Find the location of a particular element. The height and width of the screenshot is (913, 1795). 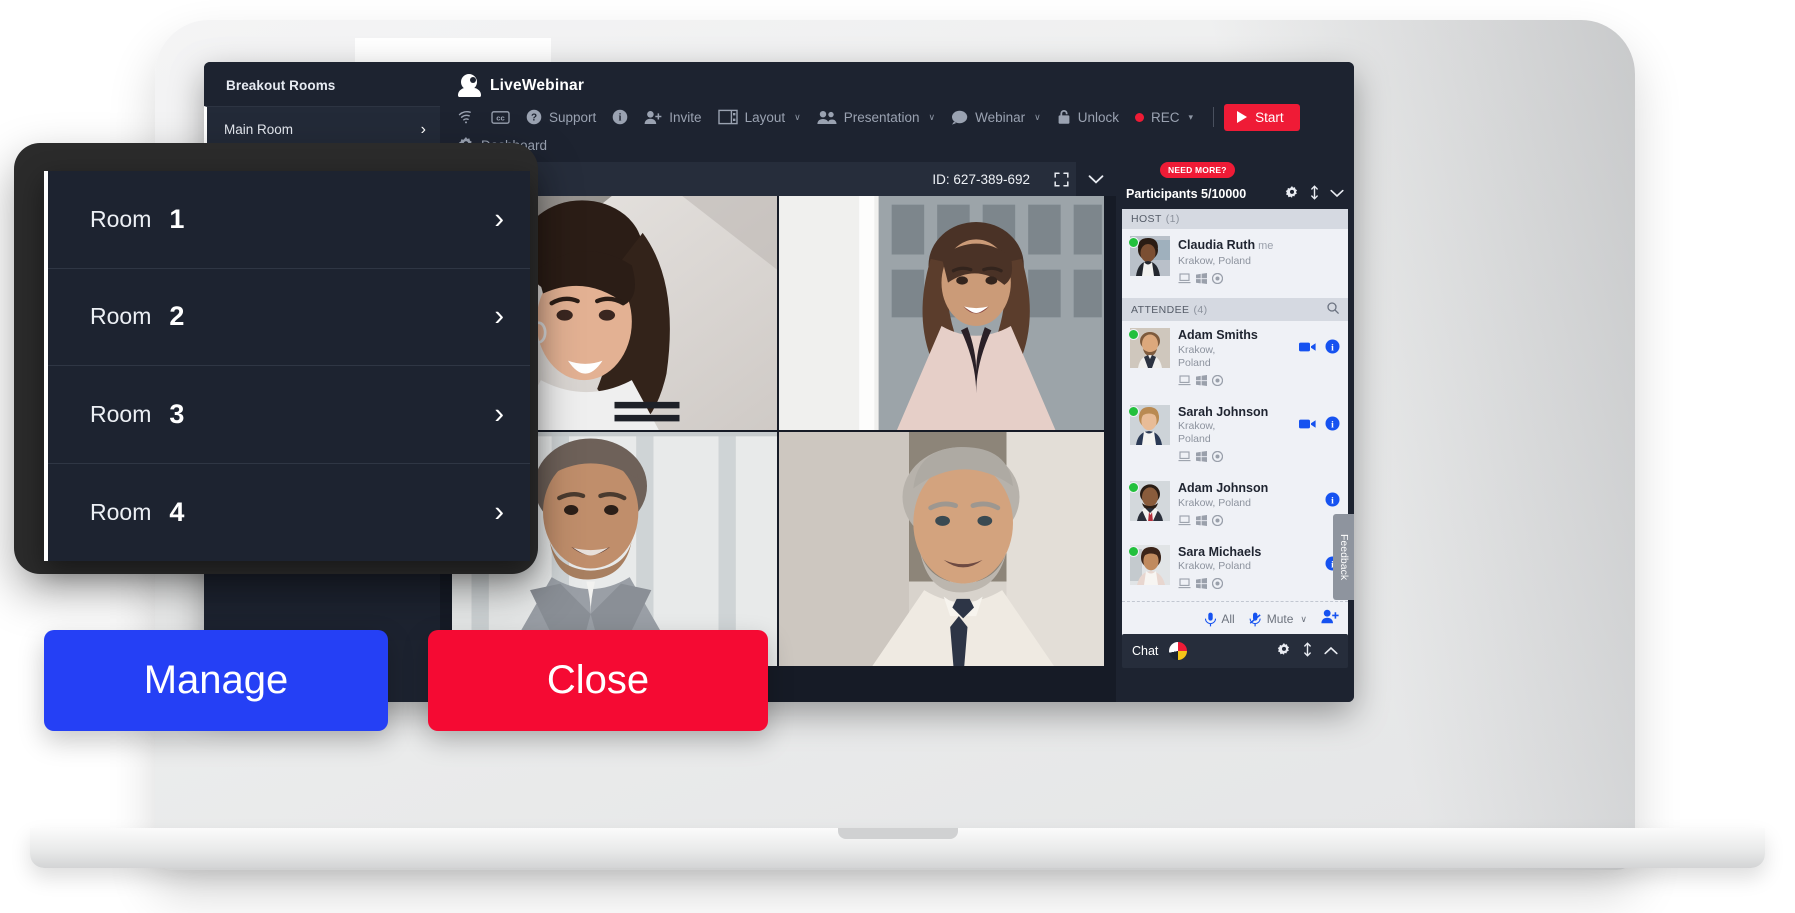

add-user-icon is located at coordinates (1330, 619).